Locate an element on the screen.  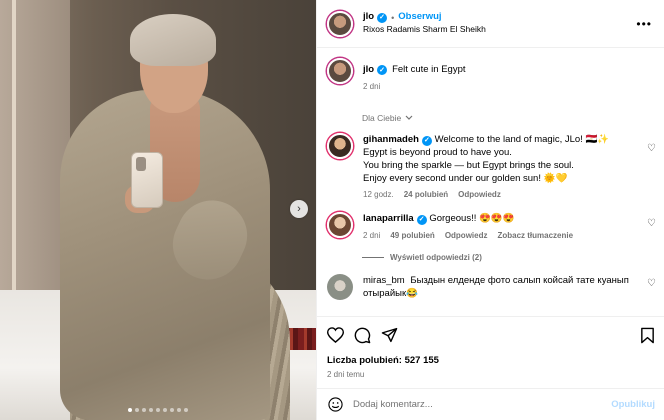
emoji-button is located at coordinates (335, 405).